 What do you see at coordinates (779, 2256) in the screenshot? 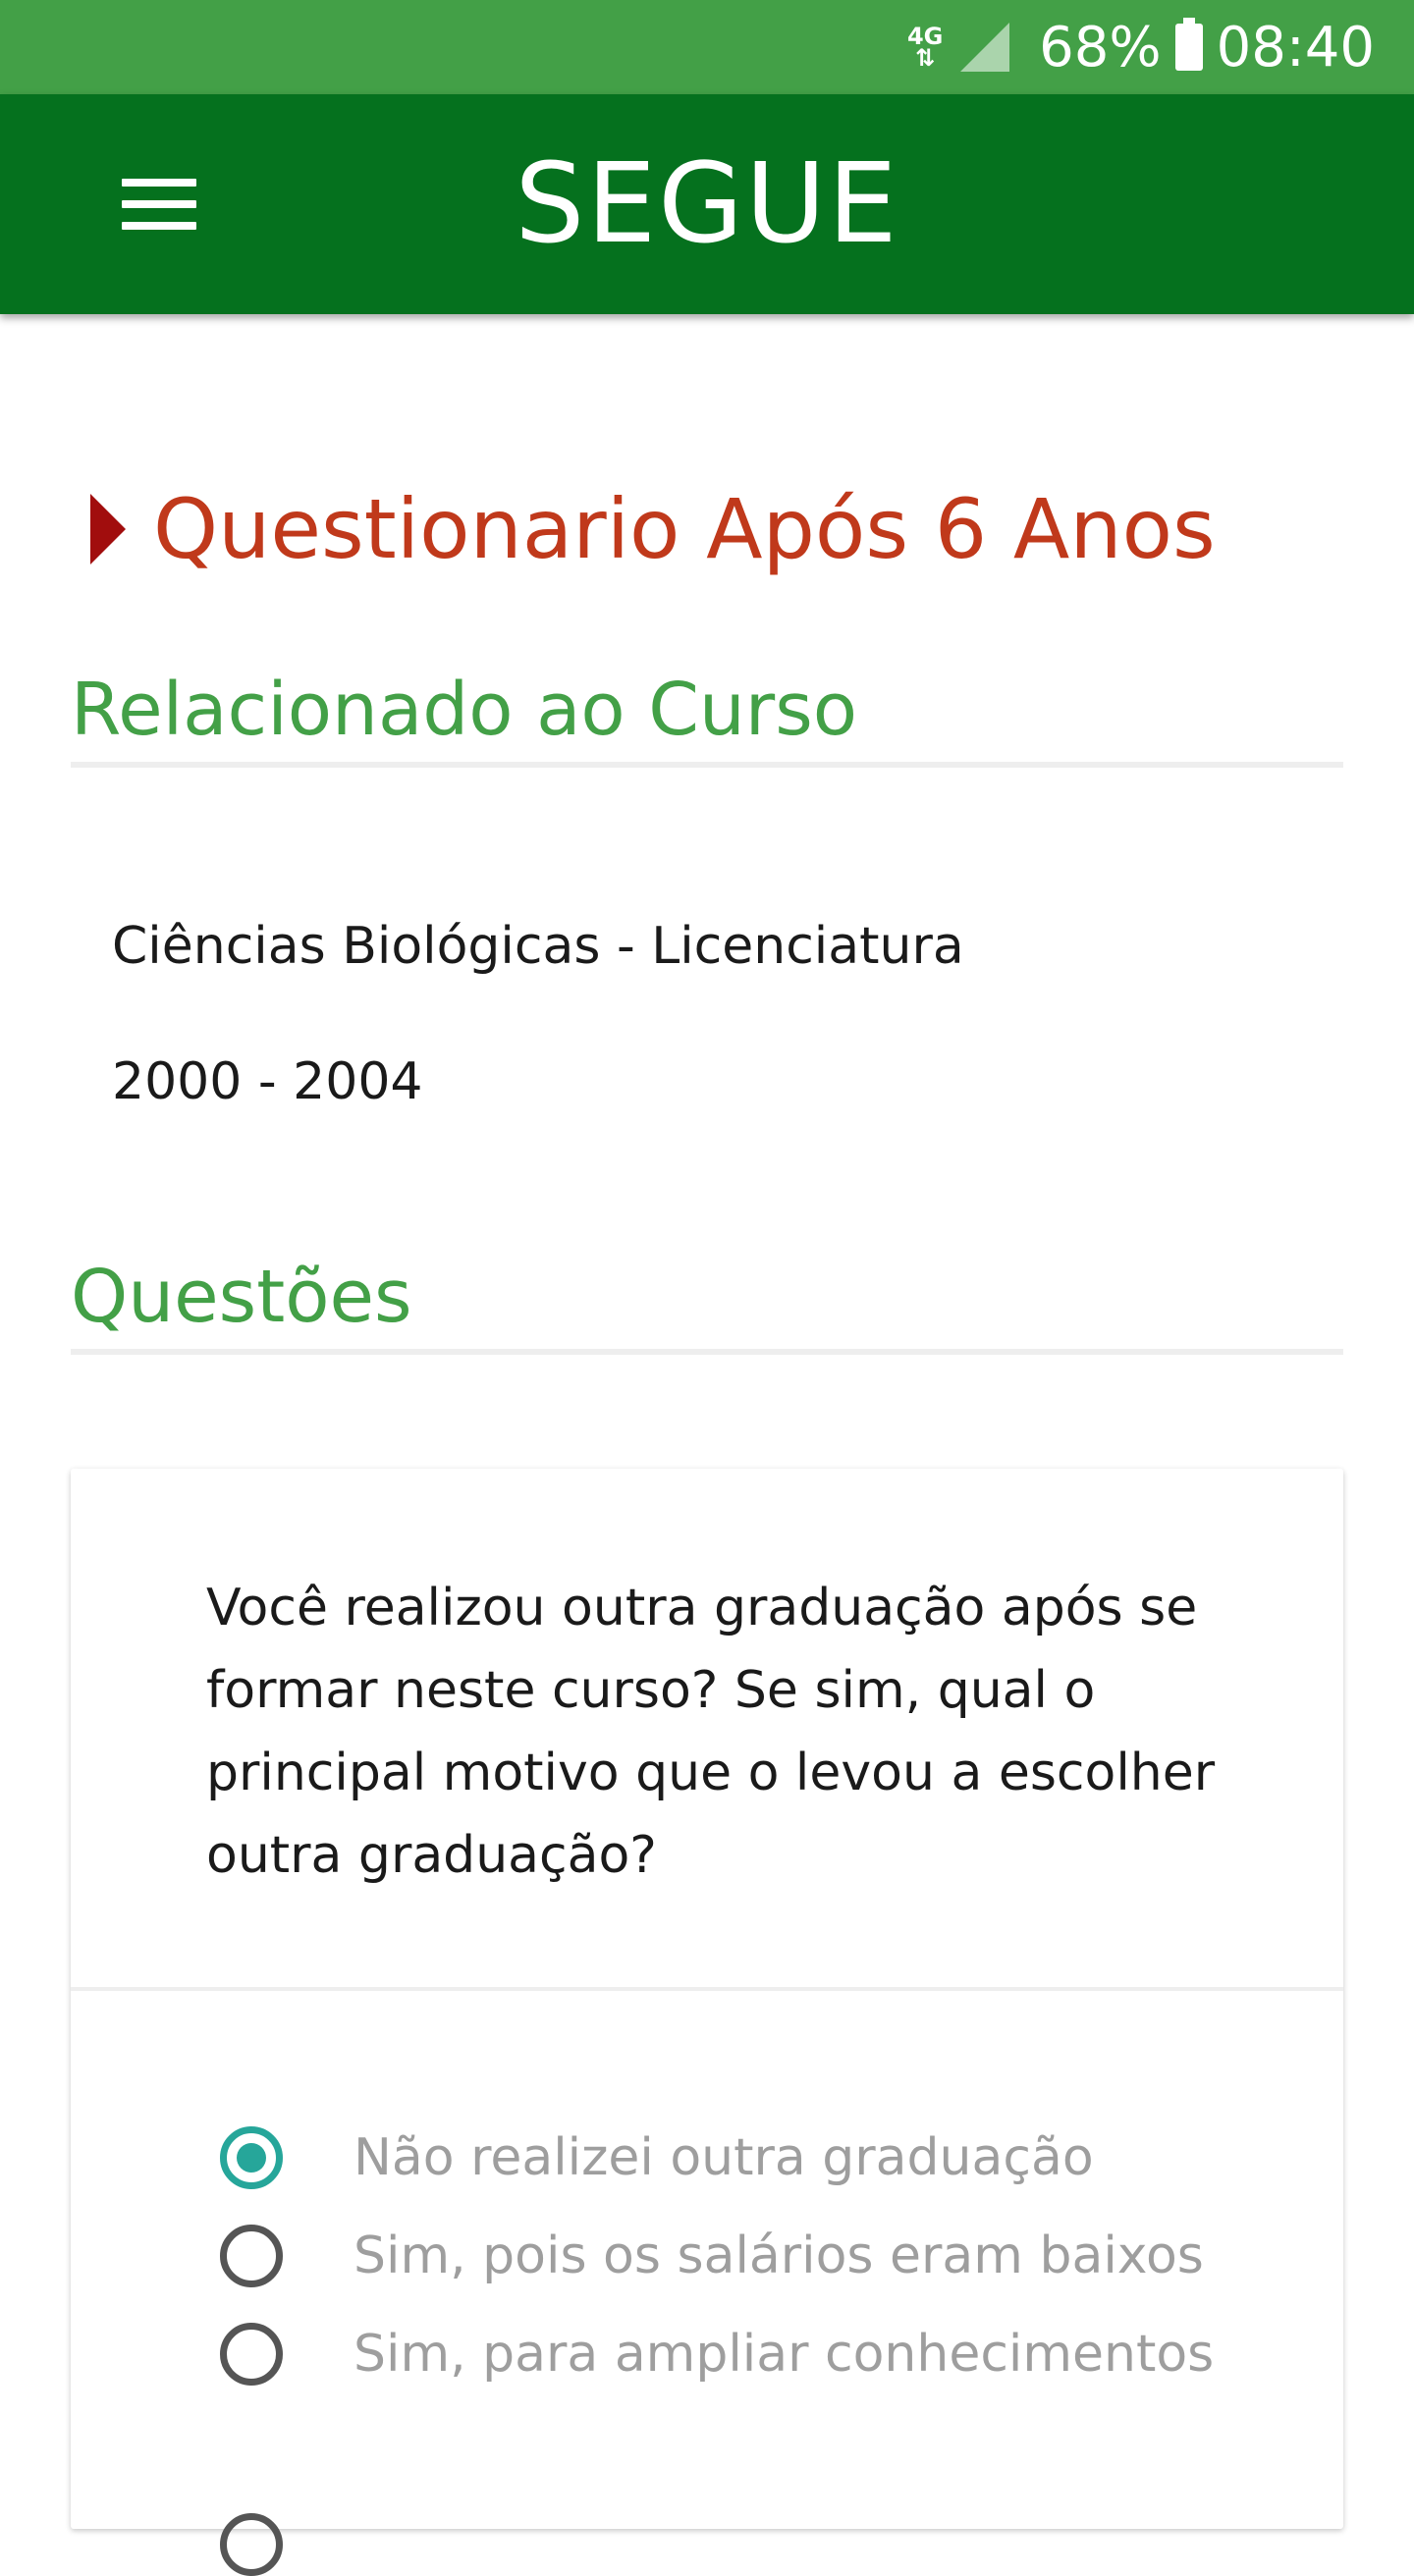
I see `option-label: Sim, pois os salários eram baixos` at bounding box center [779, 2256].